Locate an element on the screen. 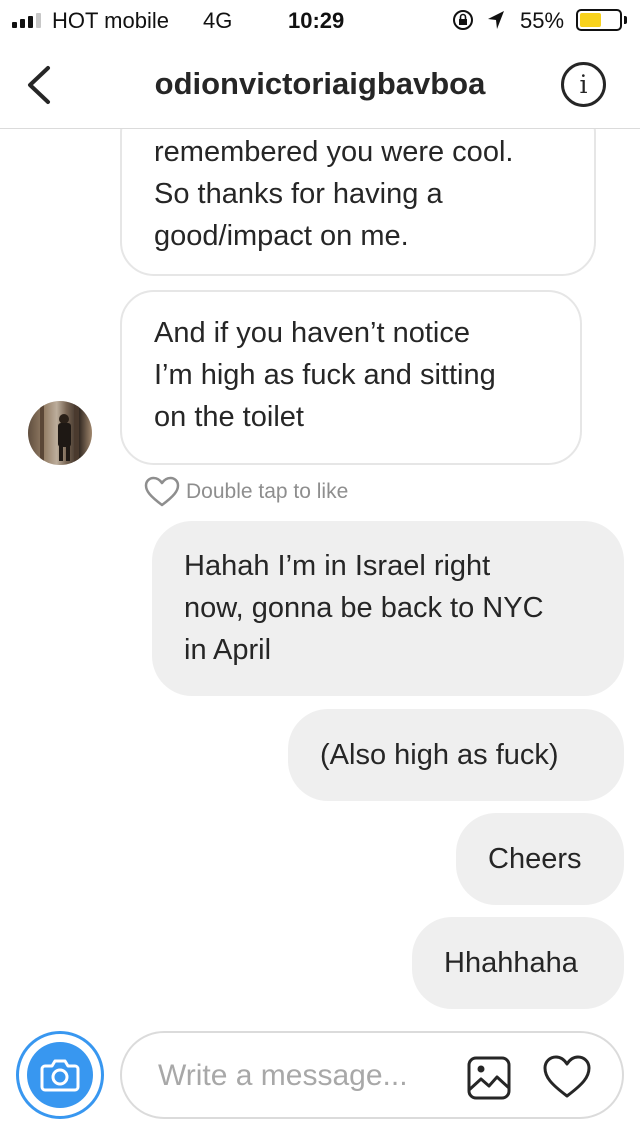  battery-percent: 55% is located at coordinates (542, 20).